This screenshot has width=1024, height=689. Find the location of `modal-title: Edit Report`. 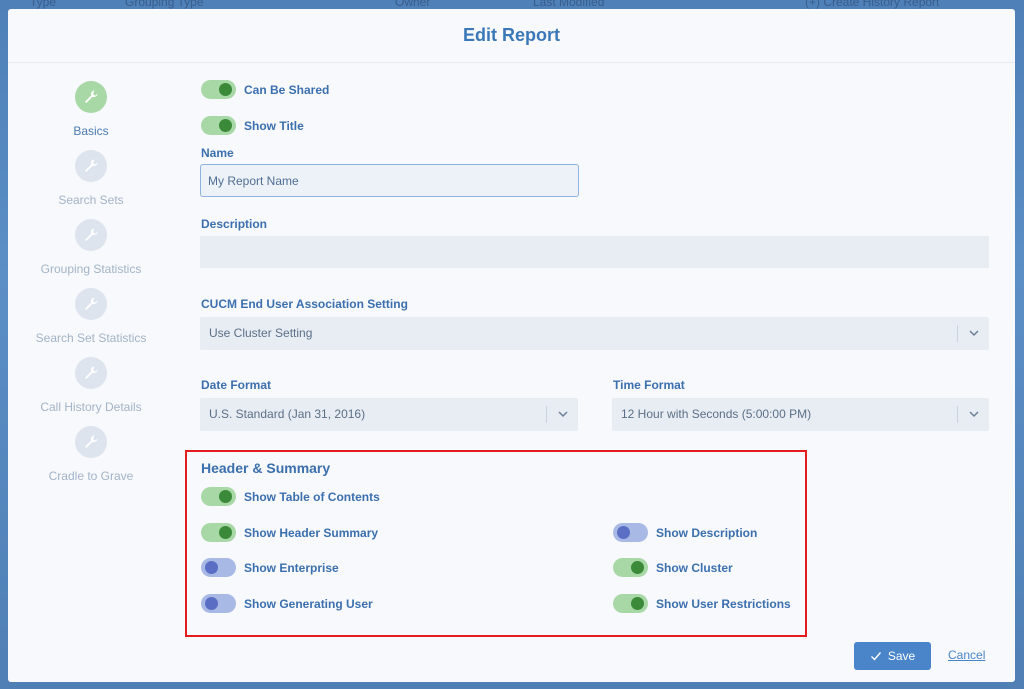

modal-title: Edit Report is located at coordinates (511, 35).